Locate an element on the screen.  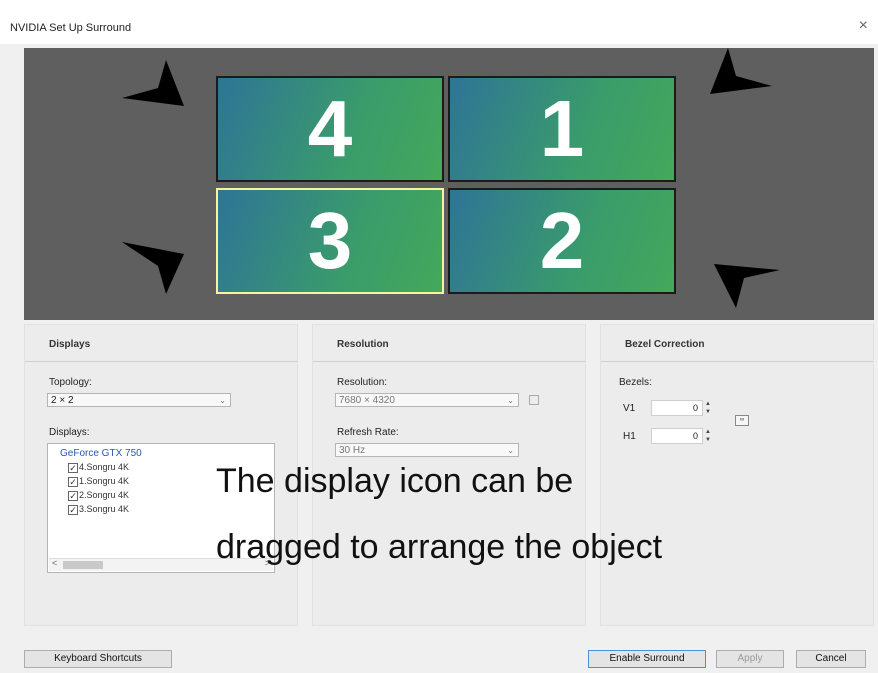
displays-heading: Displays is located at coordinates (70, 344).